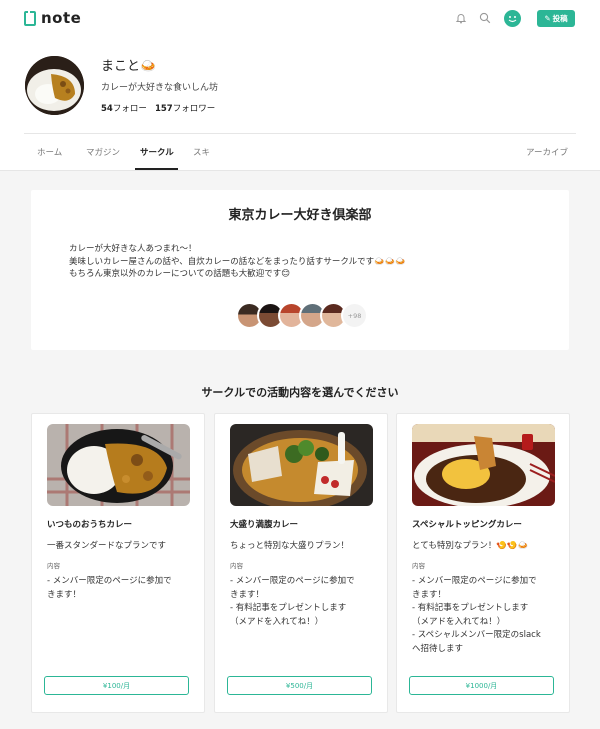  I want to click on plan-description-line: - スペシャルメンバー限定のslack, so click(476, 635).